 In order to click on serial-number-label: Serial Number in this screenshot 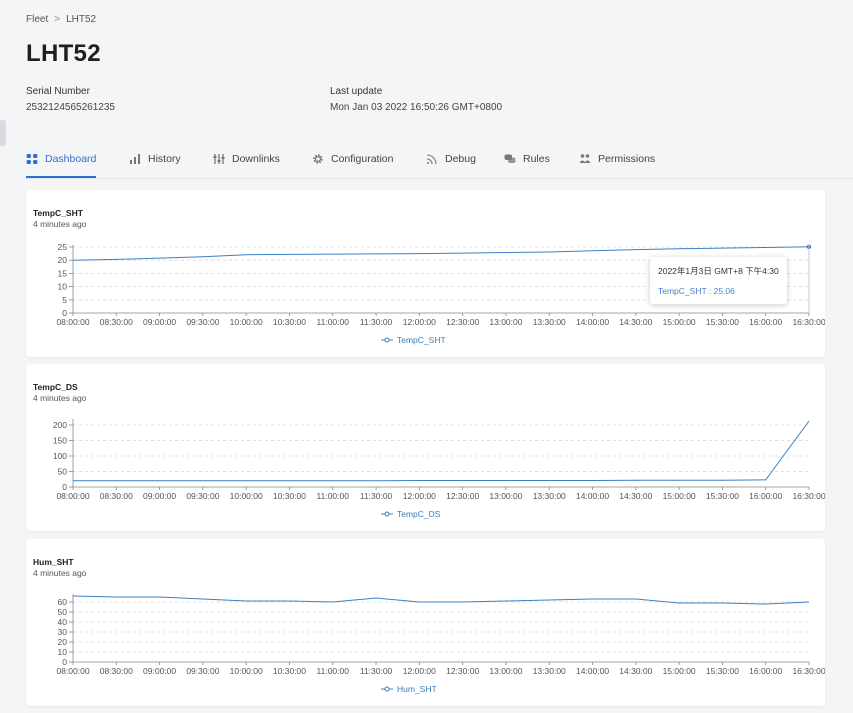, I will do `click(58, 91)`.